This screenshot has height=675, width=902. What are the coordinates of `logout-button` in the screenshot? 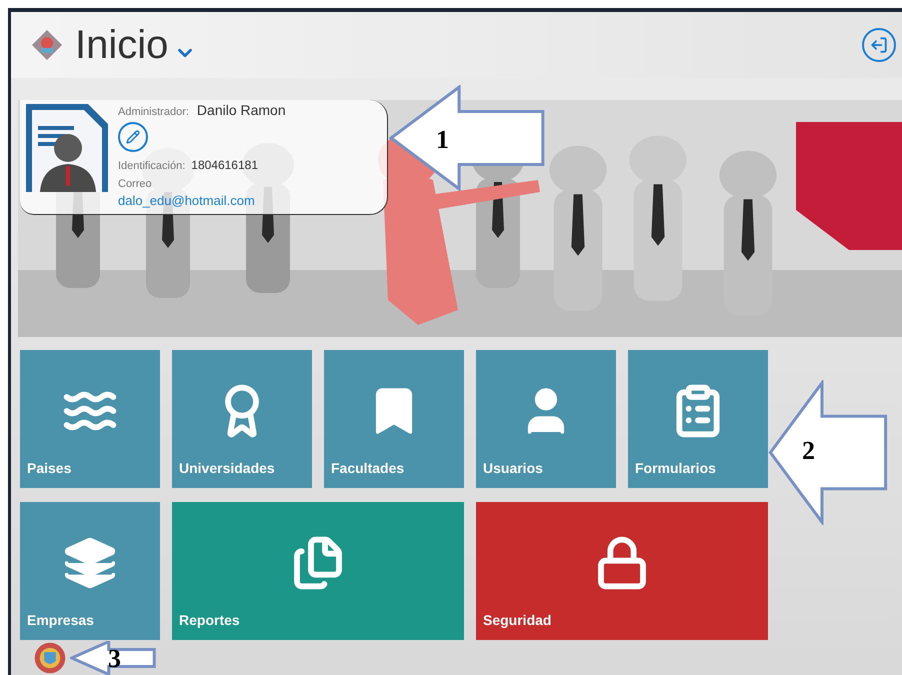 It's located at (879, 45).